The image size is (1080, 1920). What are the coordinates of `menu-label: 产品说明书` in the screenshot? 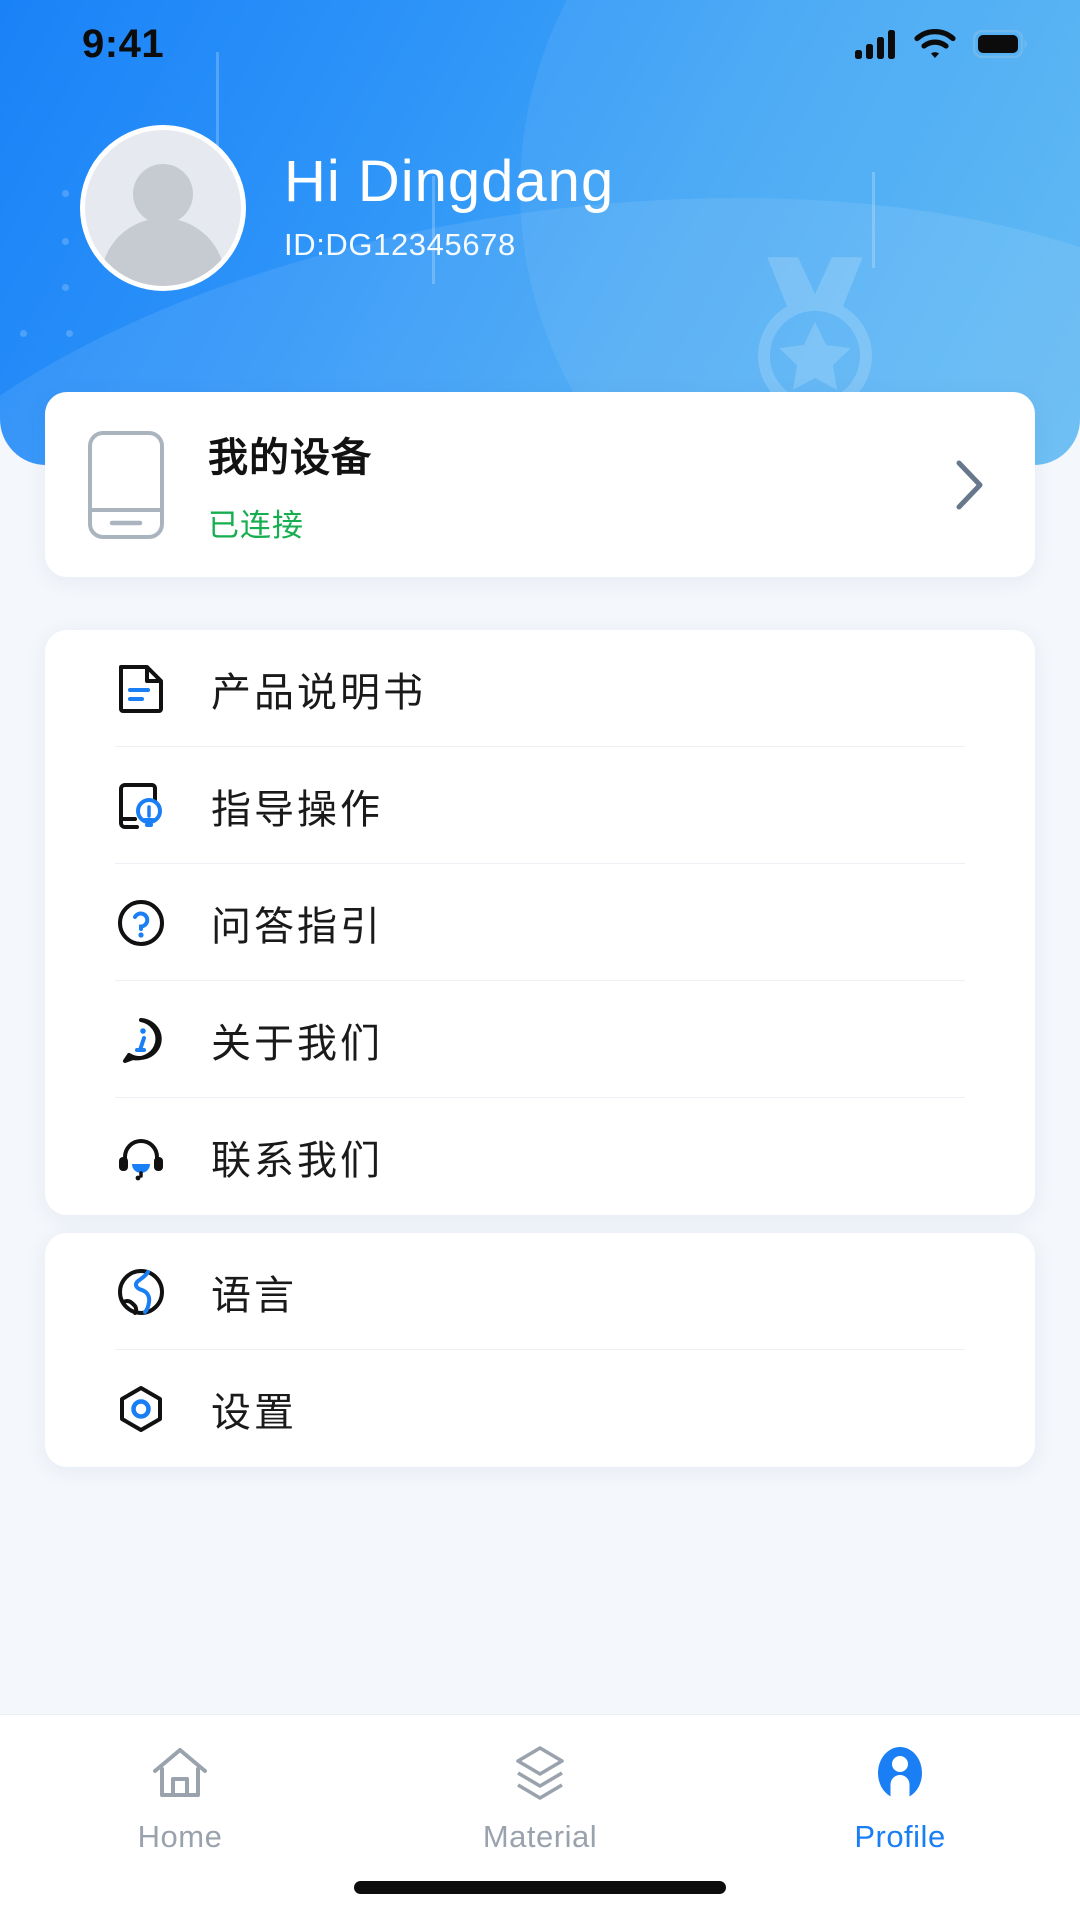 It's located at (318, 692).